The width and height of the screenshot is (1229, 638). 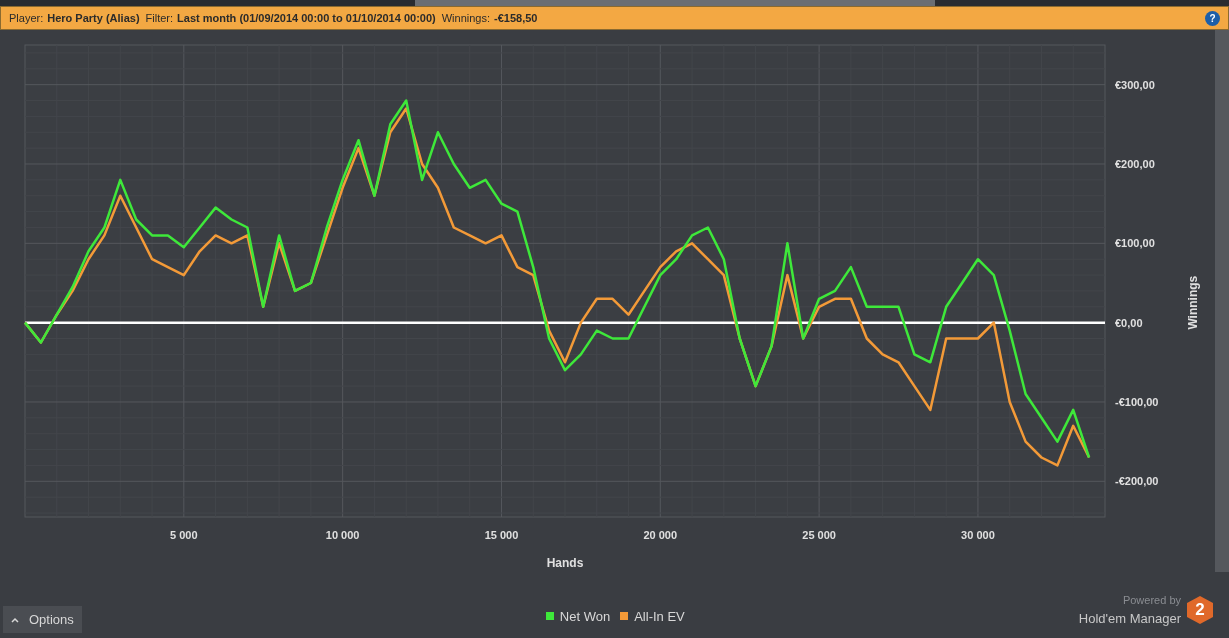 What do you see at coordinates (659, 616) in the screenshot?
I see `legend-label: All-In EV` at bounding box center [659, 616].